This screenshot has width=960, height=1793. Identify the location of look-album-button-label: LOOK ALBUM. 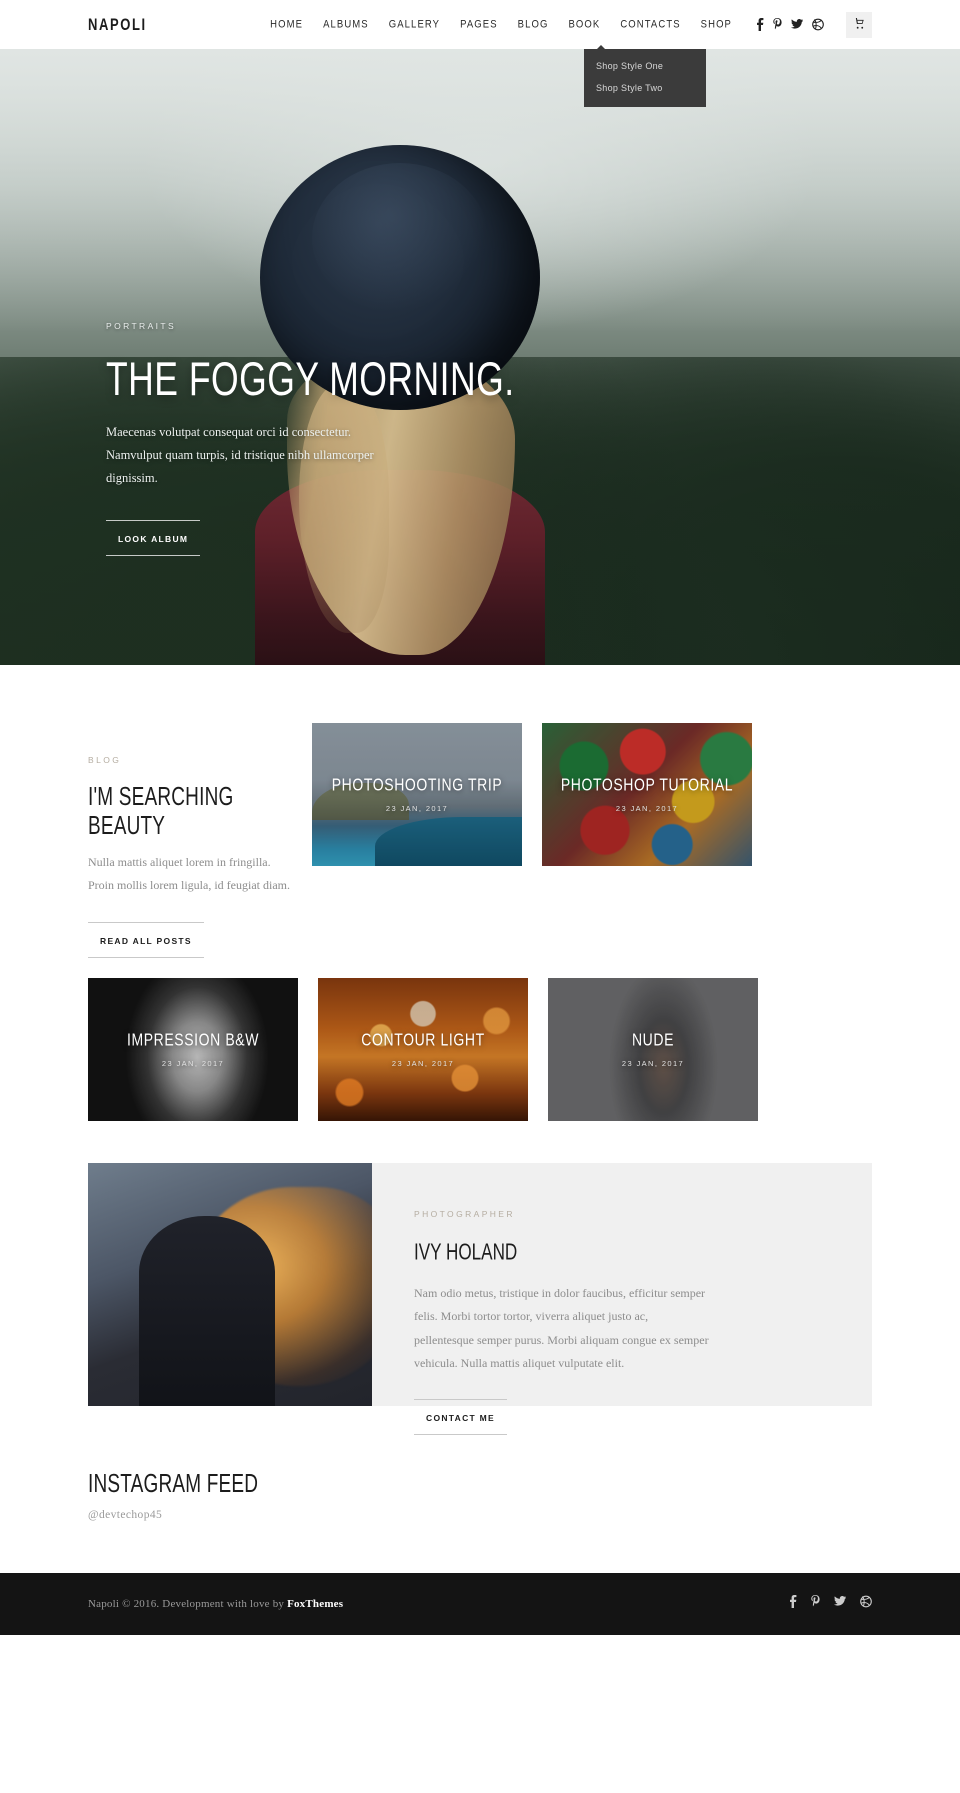
(153, 539).